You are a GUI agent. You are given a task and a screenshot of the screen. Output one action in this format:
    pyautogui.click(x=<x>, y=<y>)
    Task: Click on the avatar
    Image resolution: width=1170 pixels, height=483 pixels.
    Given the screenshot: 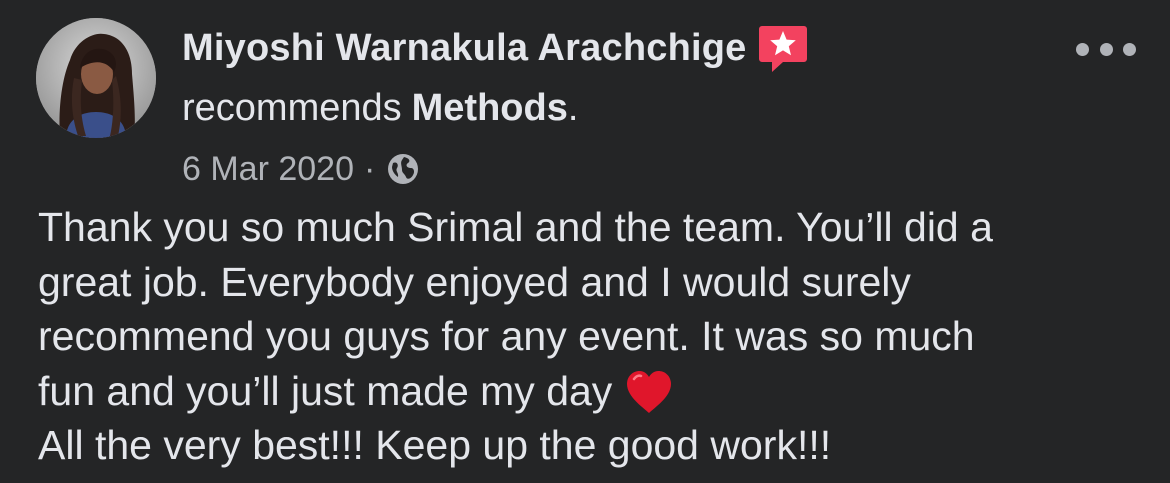 What is the action you would take?
    pyautogui.click(x=96, y=78)
    